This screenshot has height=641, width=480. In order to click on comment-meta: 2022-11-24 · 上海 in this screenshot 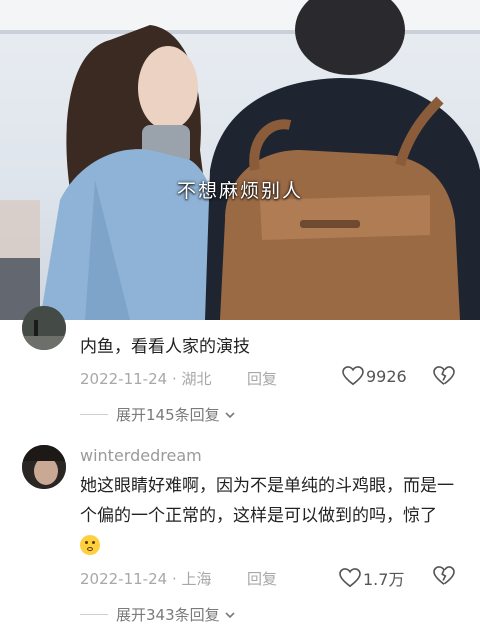, I will do `click(146, 579)`.